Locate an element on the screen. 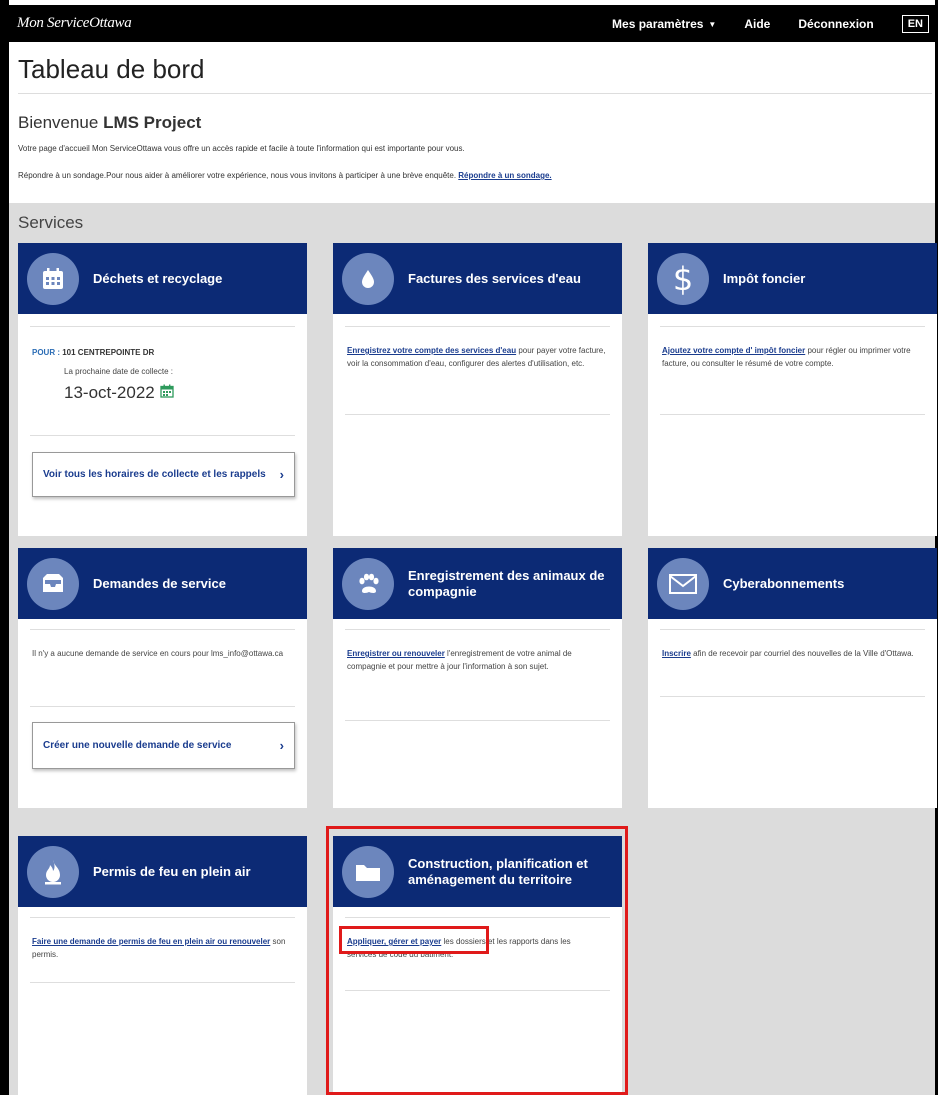  waste-card-header: Déchets et recyclage is located at coordinates (162, 278).